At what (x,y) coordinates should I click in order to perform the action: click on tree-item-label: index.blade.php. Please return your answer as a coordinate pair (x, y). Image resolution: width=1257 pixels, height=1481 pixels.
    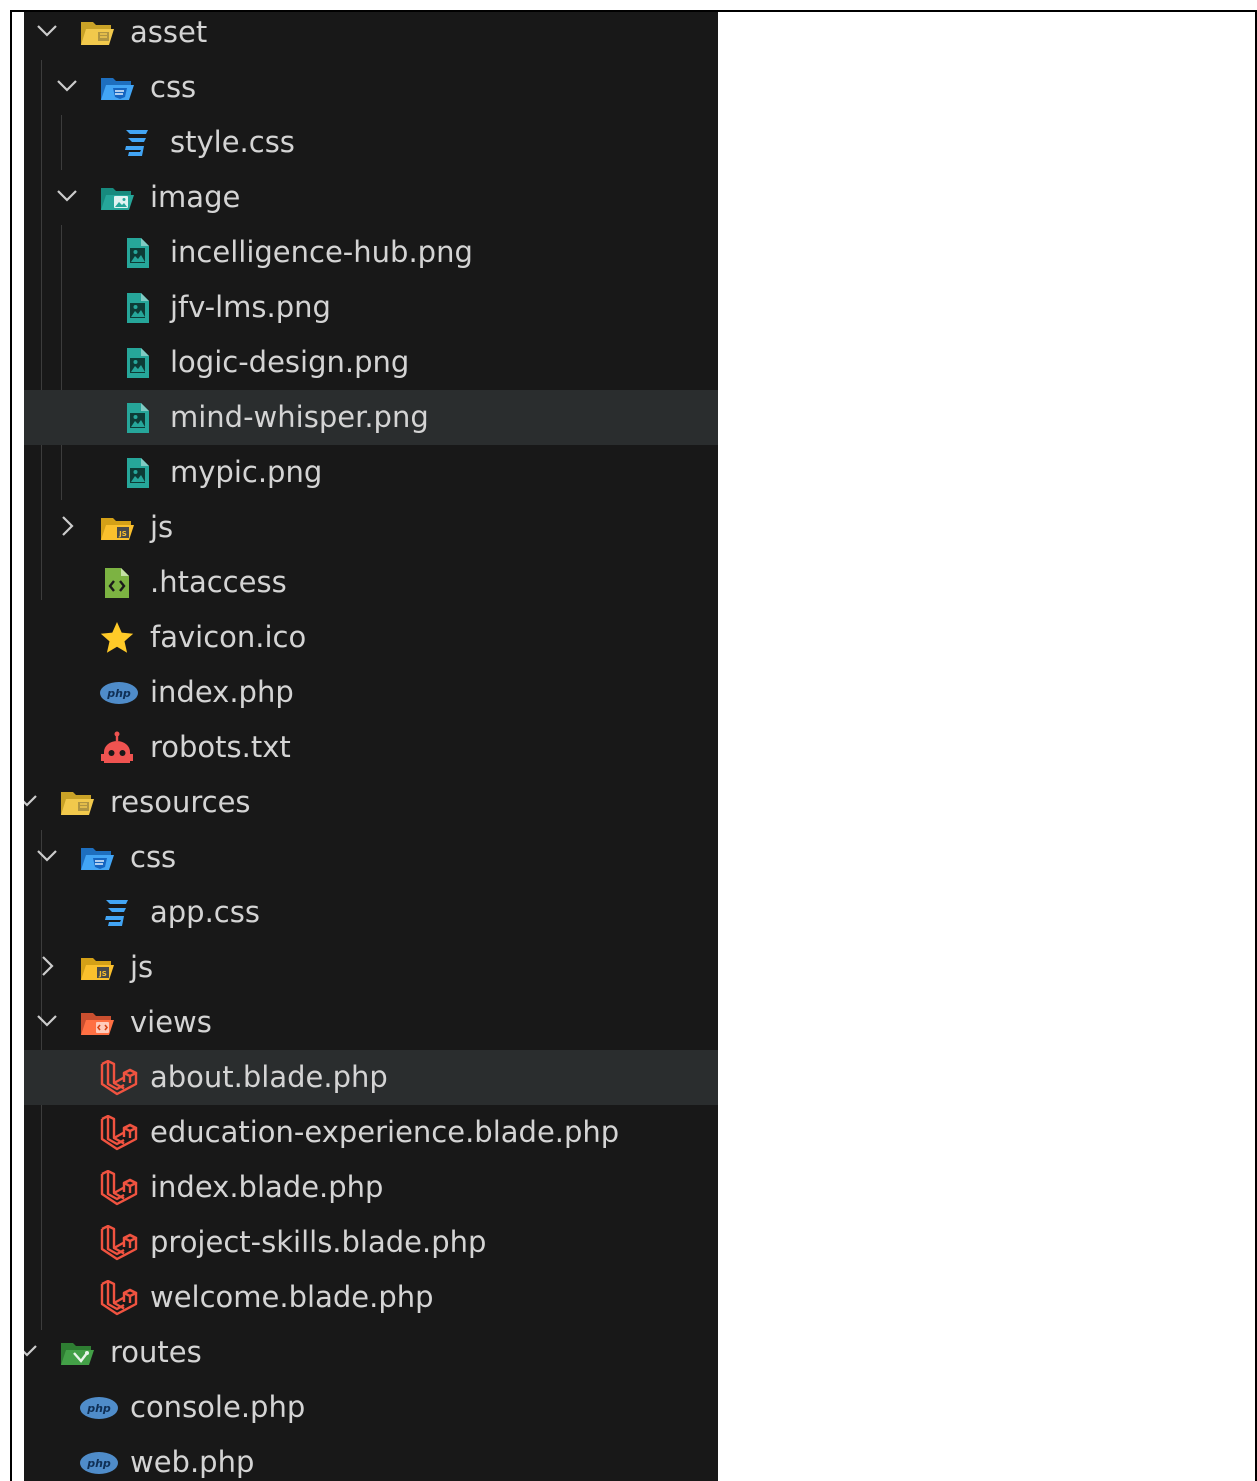
    Looking at the image, I should click on (267, 1187).